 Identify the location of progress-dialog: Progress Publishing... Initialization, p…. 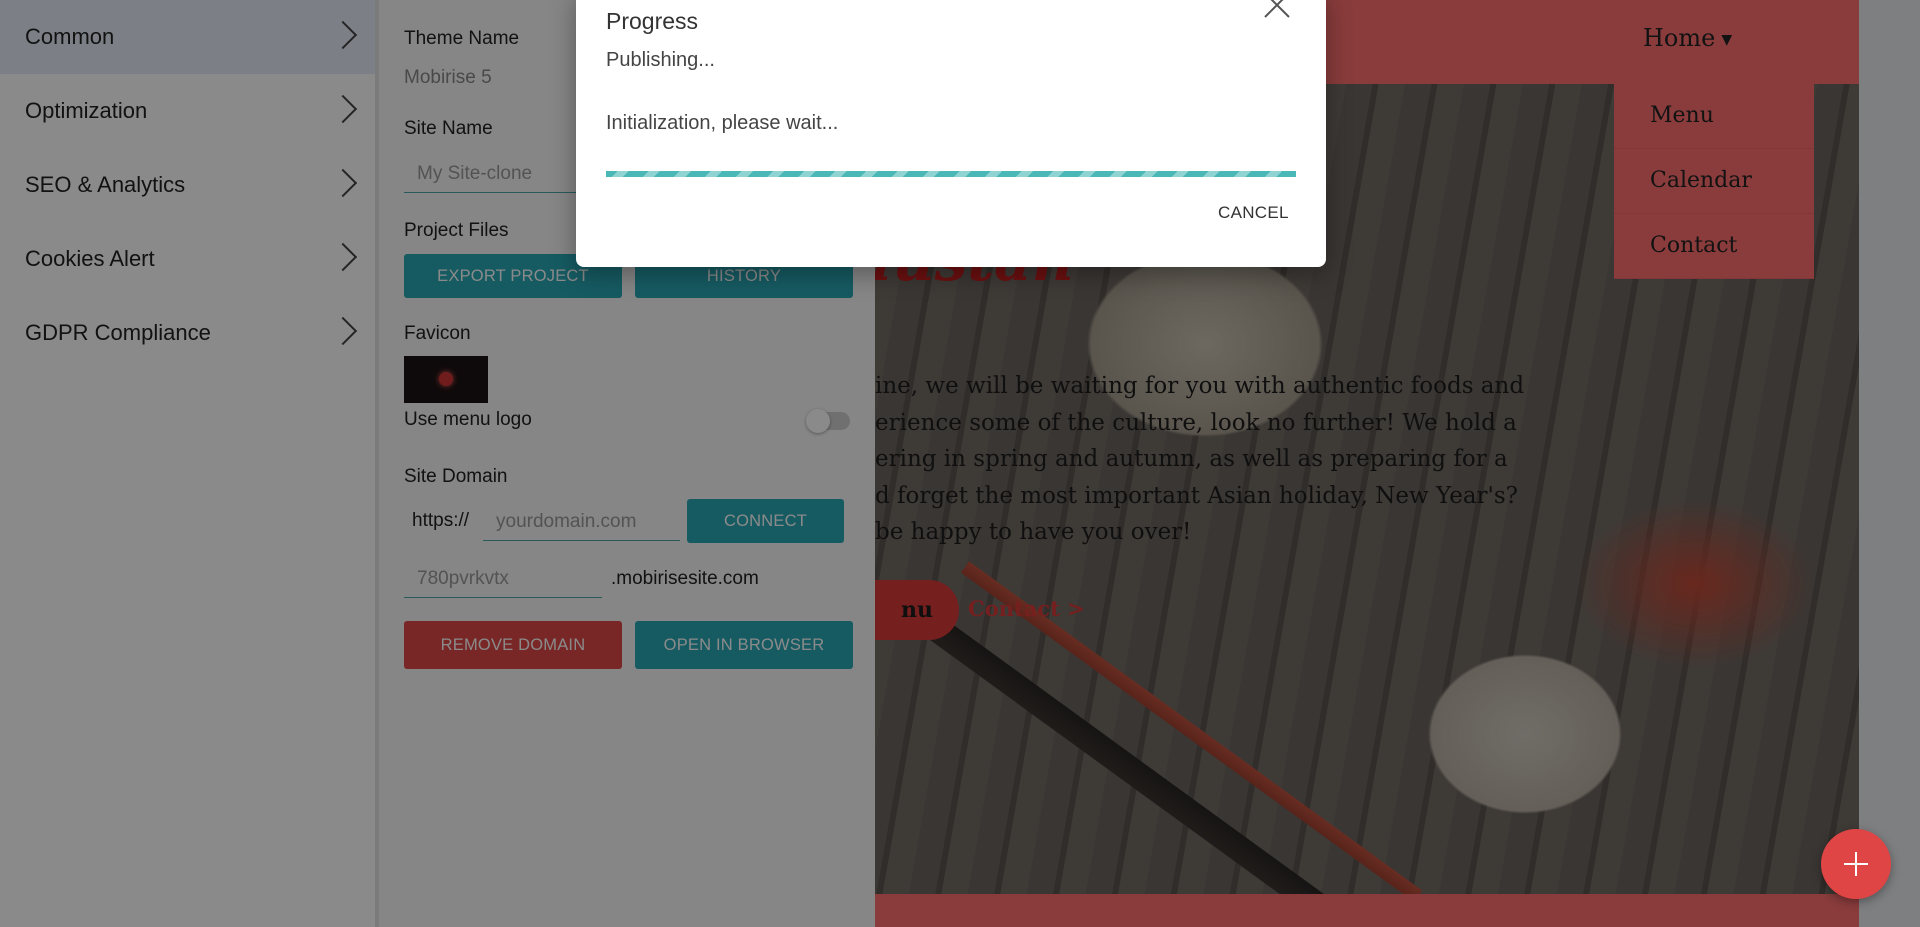
(951, 133).